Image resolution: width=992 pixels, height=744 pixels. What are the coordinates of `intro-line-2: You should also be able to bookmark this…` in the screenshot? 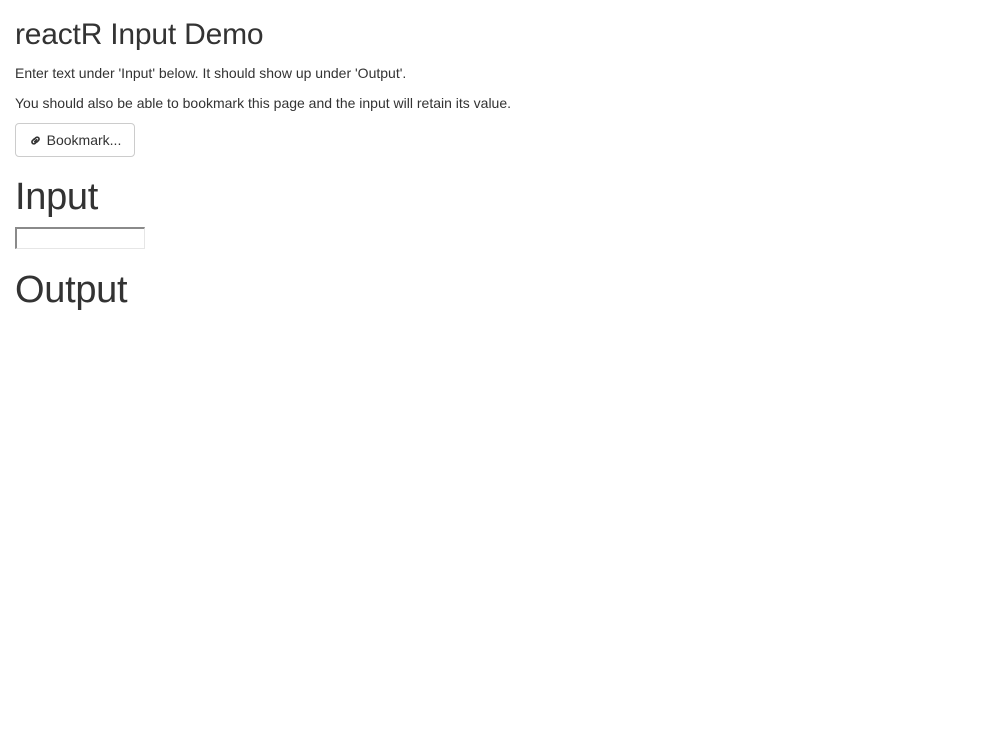 It's located at (263, 103).